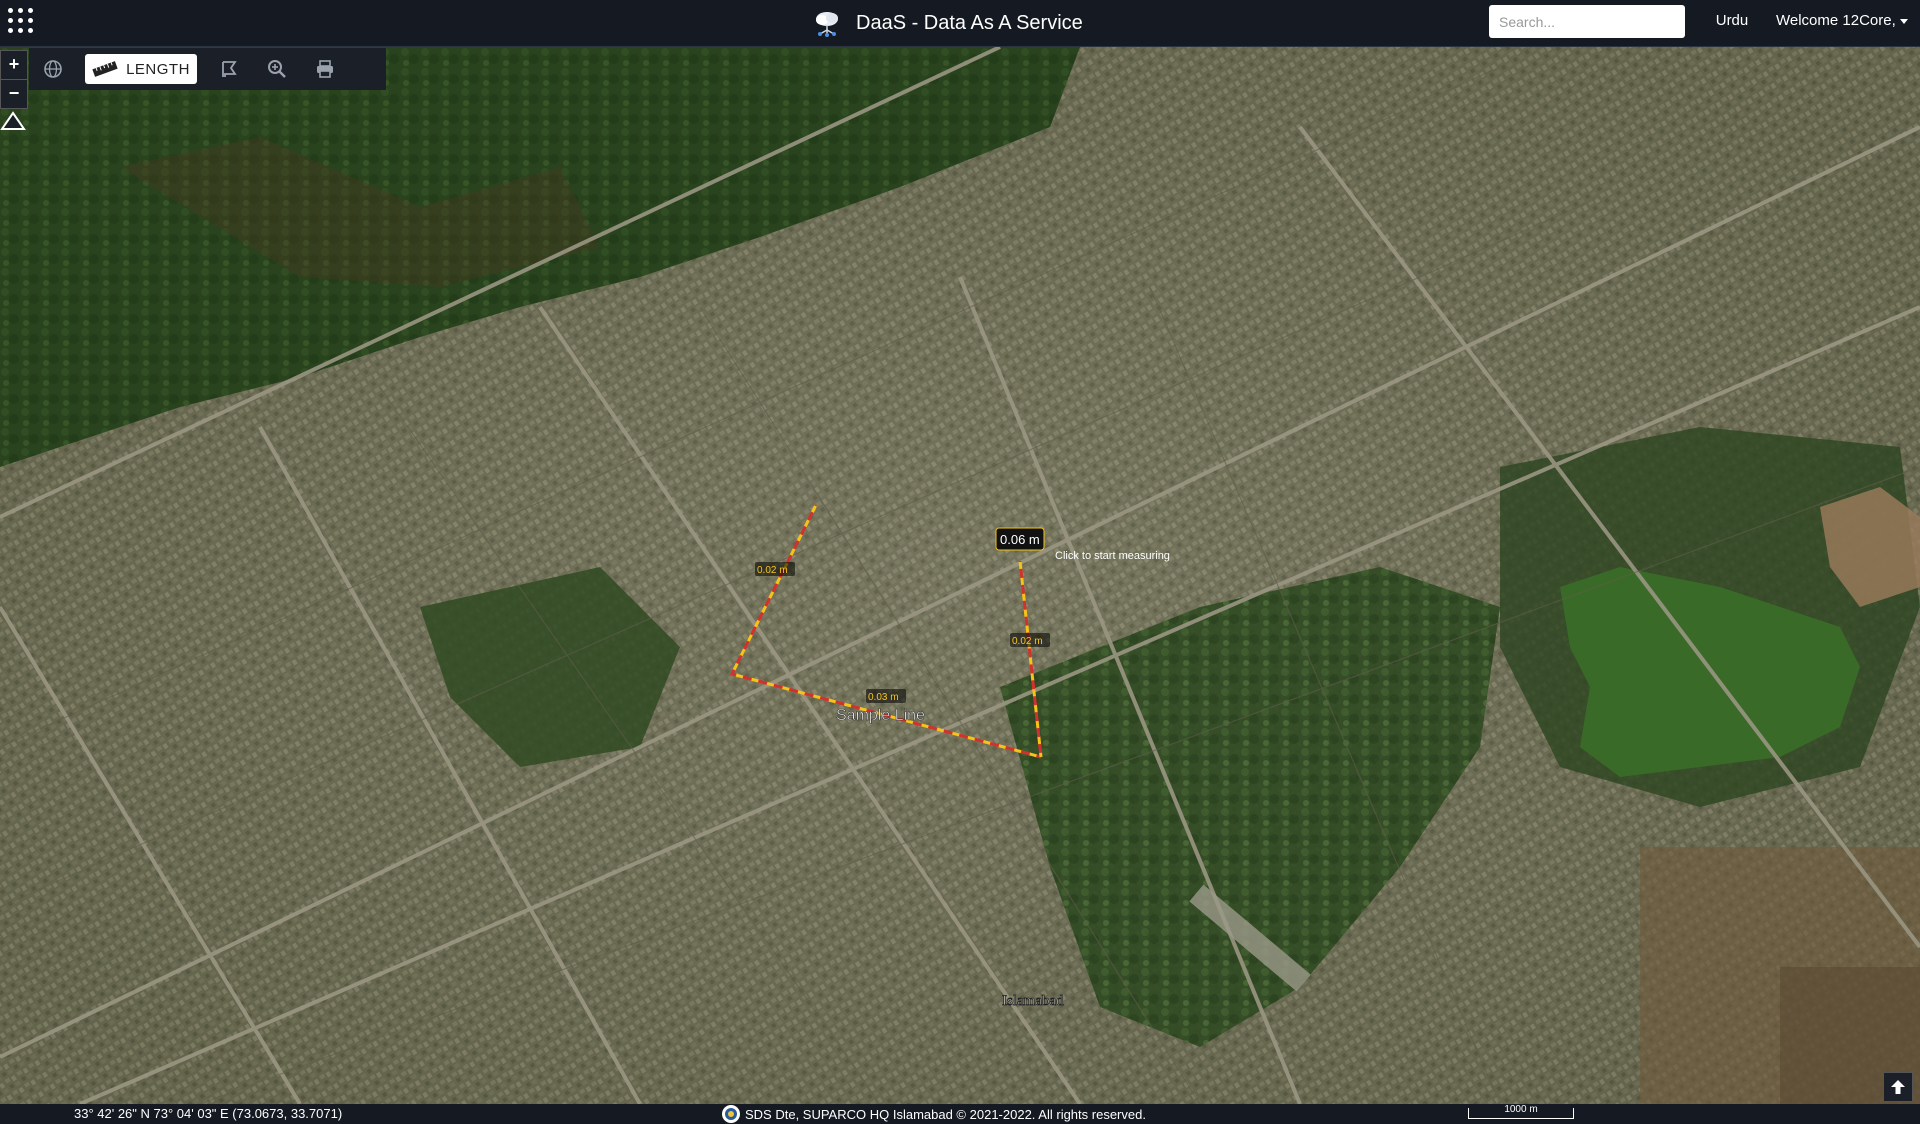 This screenshot has width=1920, height=1124. Describe the element at coordinates (14, 65) in the screenshot. I see `zoom-in-button: +` at that location.